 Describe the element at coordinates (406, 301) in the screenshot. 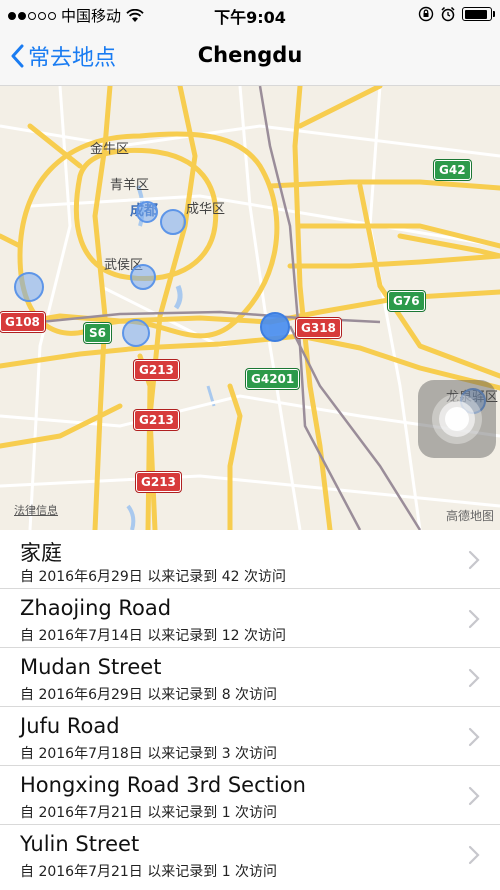

I see `road-shield-g76: G76` at that location.